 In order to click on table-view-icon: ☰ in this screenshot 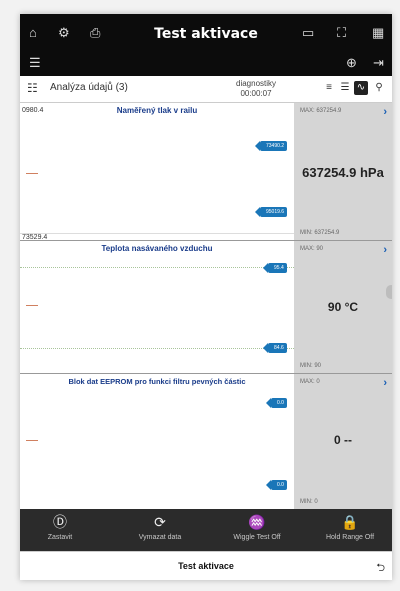, I will do `click(345, 88)`.